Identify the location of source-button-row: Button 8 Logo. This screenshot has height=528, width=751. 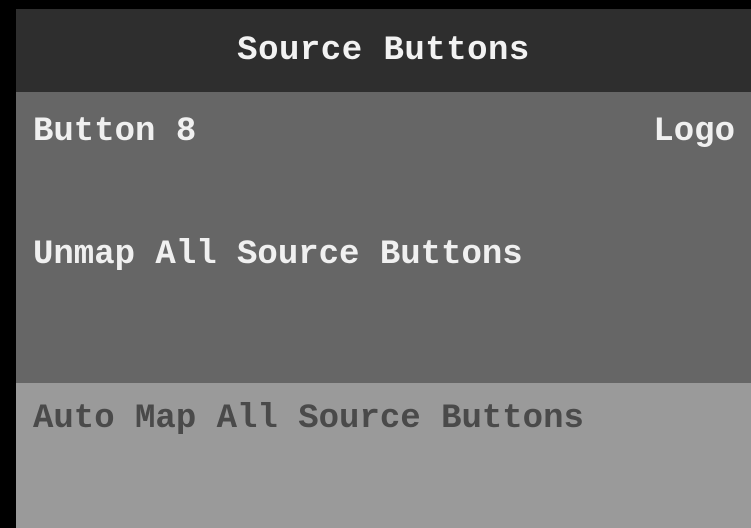
(383, 132).